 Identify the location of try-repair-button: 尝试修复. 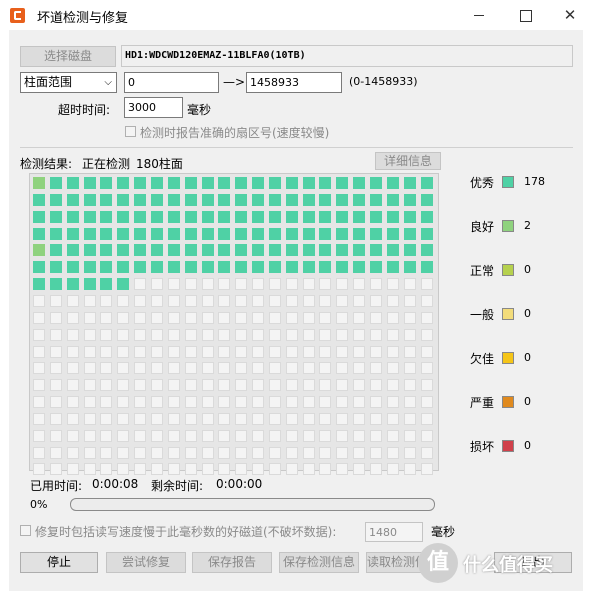
(146, 562).